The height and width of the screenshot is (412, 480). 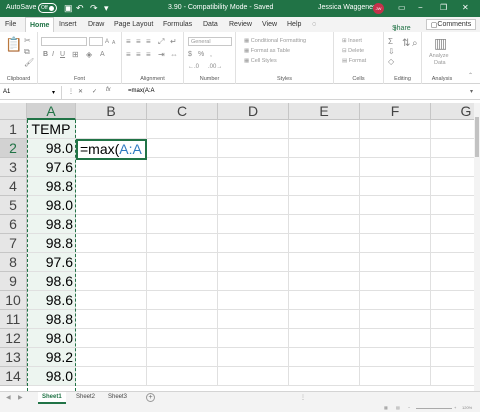 I want to click on cell-a8: 97.6, so click(x=51, y=262).